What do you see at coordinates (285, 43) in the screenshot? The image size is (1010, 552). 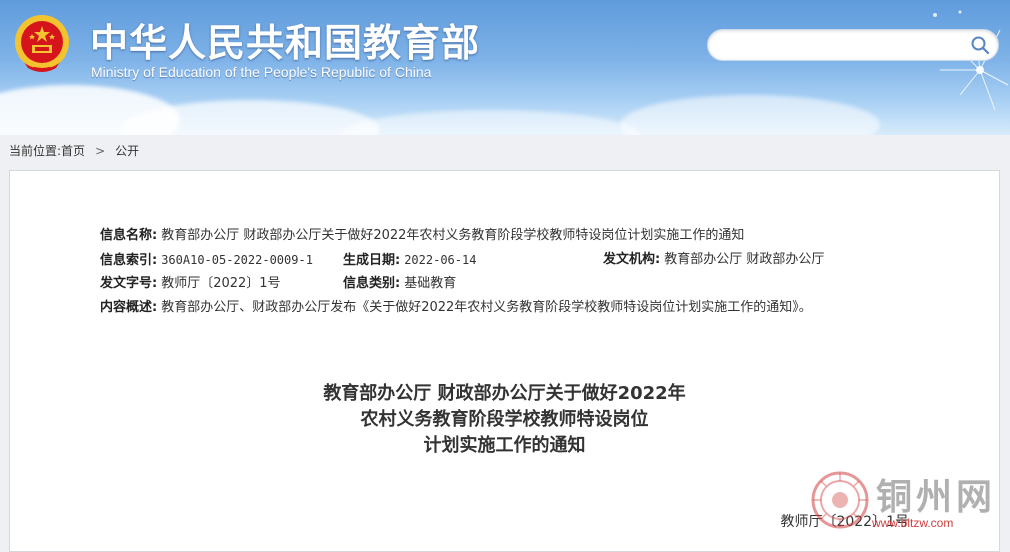 I see `site-title-cn: 中华人民共和国教育部` at bounding box center [285, 43].